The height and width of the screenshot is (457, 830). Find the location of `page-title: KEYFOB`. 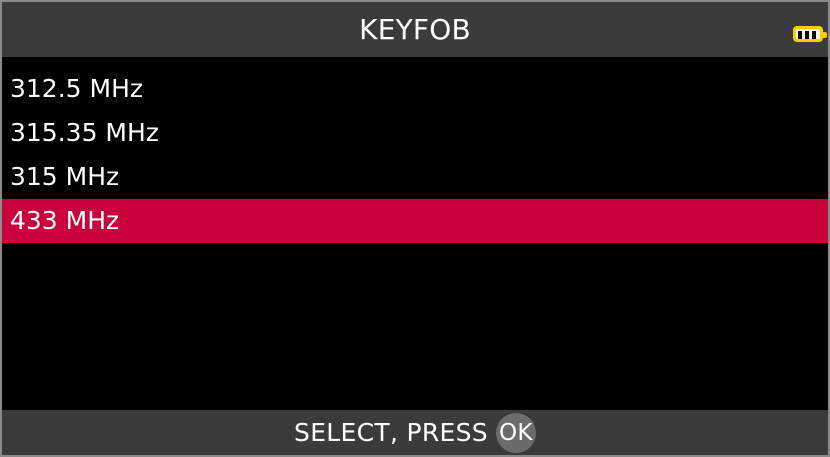

page-title: KEYFOB is located at coordinates (415, 29).